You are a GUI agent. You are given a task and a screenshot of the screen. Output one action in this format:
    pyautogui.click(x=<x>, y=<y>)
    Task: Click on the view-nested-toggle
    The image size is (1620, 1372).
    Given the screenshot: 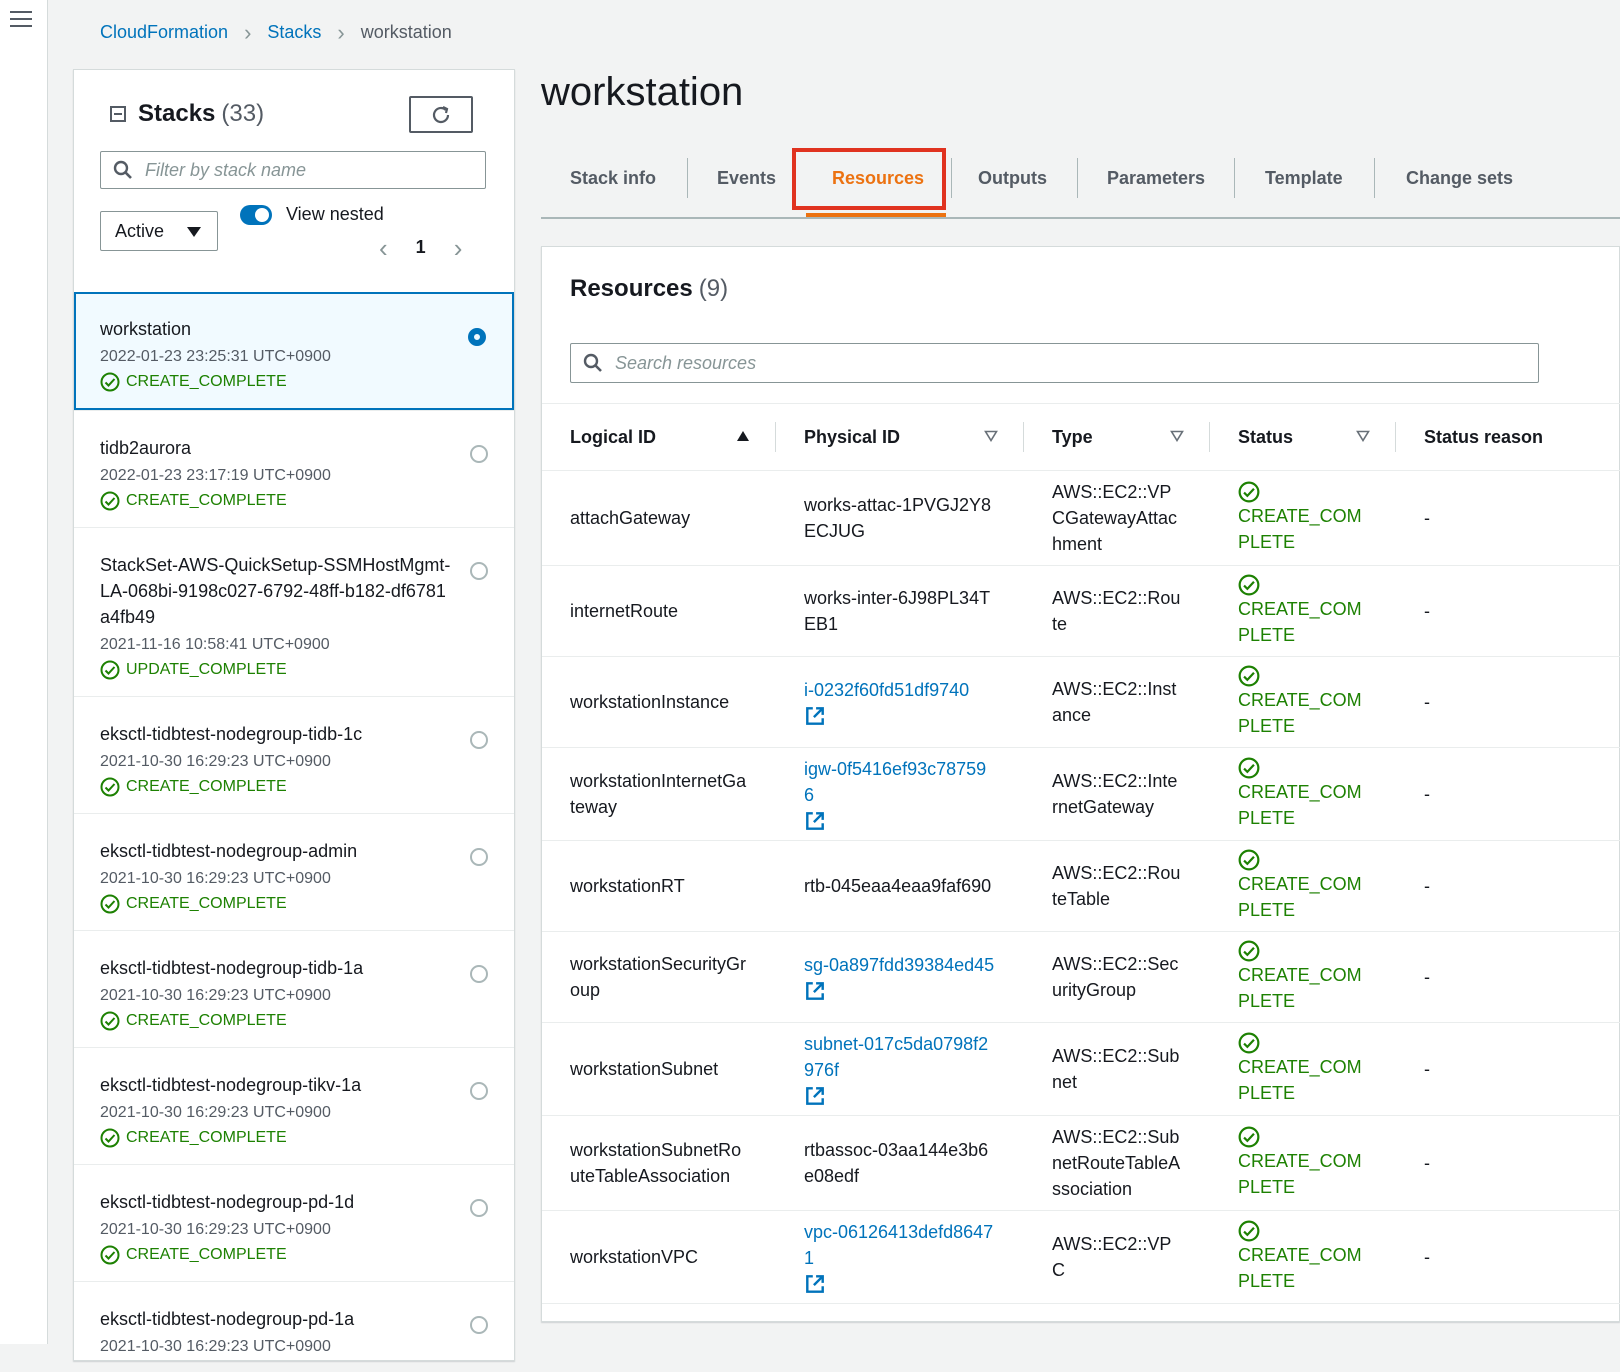 What is the action you would take?
    pyautogui.click(x=256, y=215)
    